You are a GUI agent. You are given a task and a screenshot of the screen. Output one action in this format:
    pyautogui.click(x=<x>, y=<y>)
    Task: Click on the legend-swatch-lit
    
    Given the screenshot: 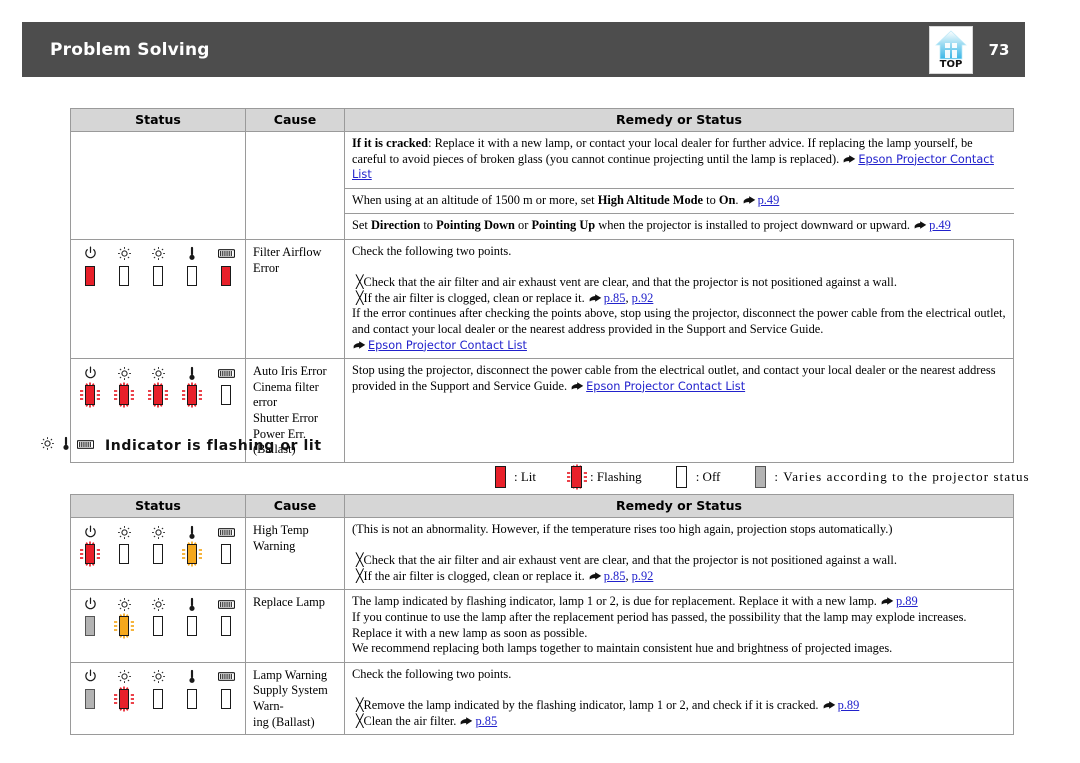 What is the action you would take?
    pyautogui.click(x=500, y=477)
    